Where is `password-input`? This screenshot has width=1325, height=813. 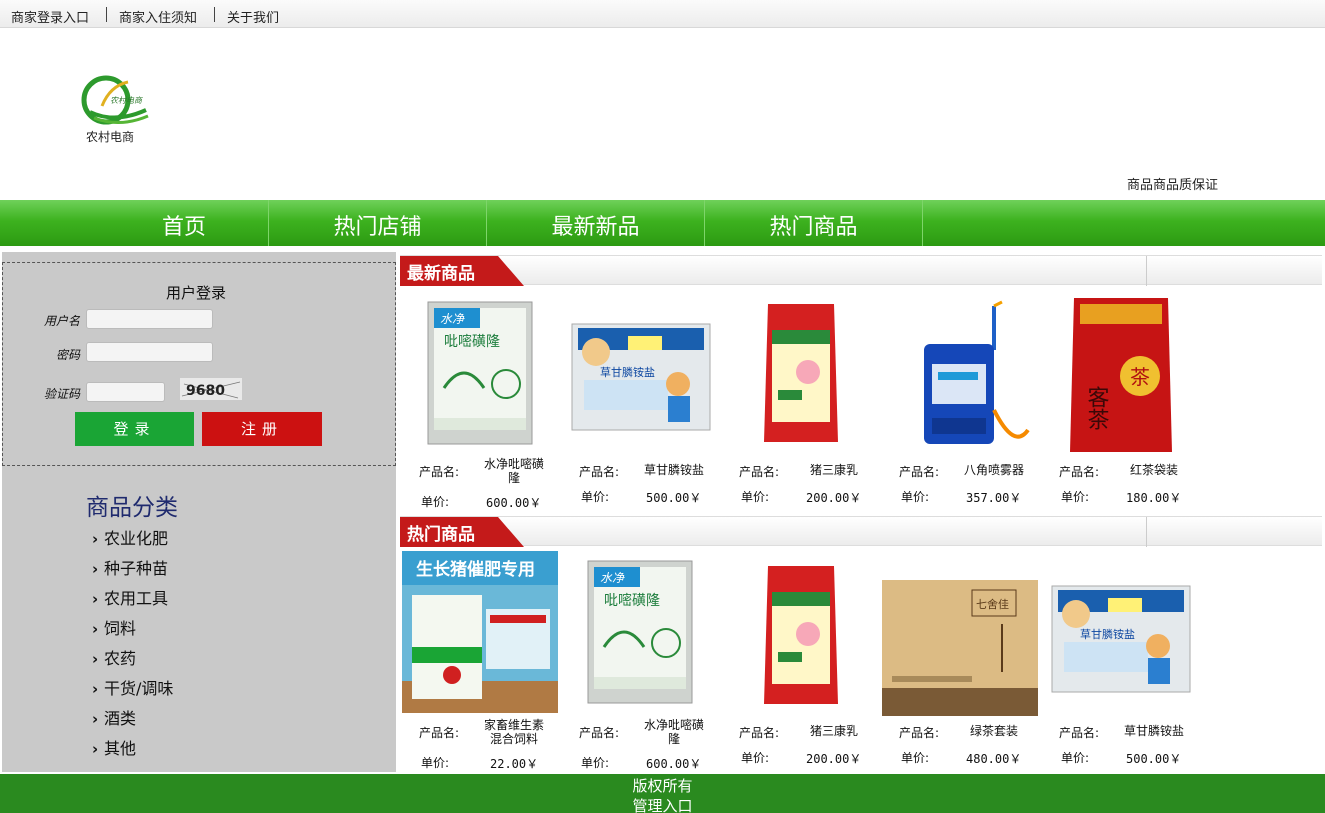
password-input is located at coordinates (149, 352).